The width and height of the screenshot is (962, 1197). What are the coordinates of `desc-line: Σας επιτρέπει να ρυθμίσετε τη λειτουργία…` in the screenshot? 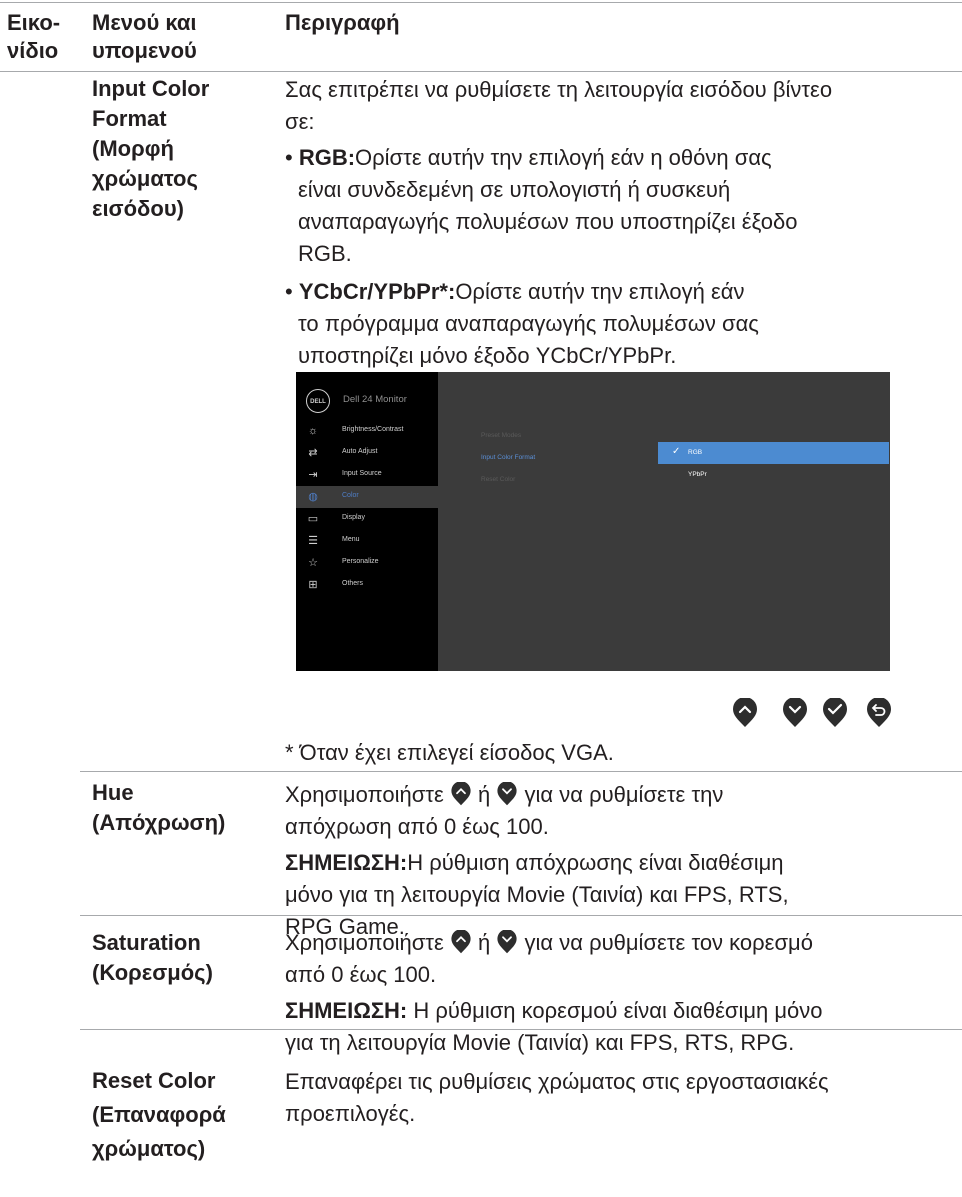 It's located at (559, 89).